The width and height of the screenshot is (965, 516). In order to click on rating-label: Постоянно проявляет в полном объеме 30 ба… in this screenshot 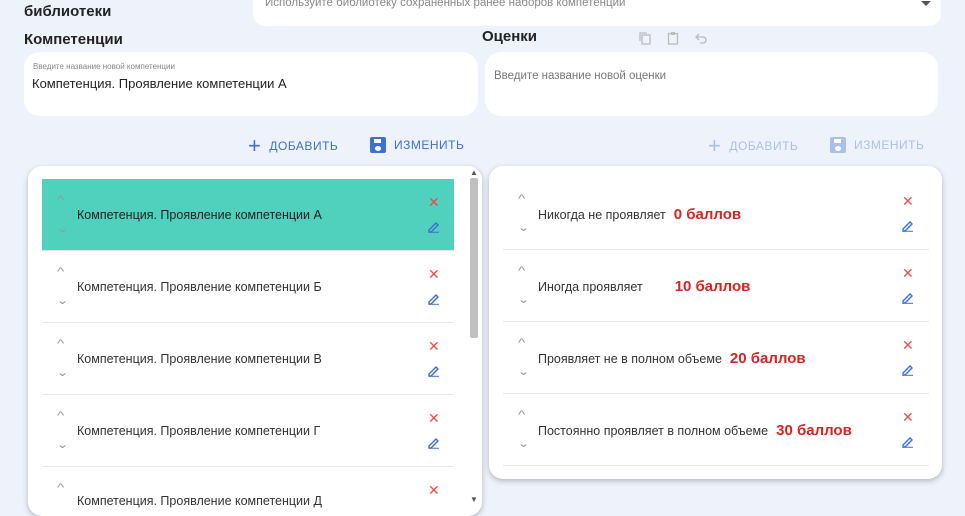, I will do `click(695, 430)`.